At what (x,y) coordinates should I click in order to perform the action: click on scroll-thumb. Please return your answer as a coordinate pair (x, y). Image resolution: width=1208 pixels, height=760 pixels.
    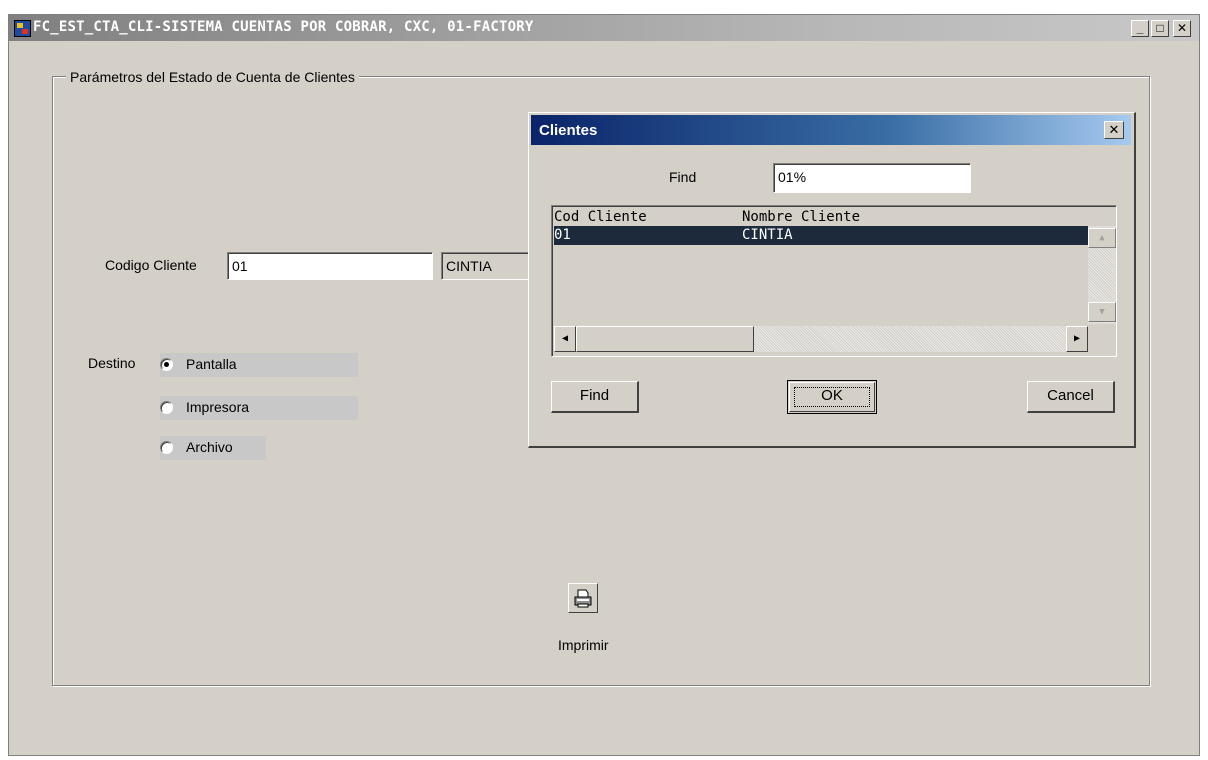
    Looking at the image, I should click on (665, 339).